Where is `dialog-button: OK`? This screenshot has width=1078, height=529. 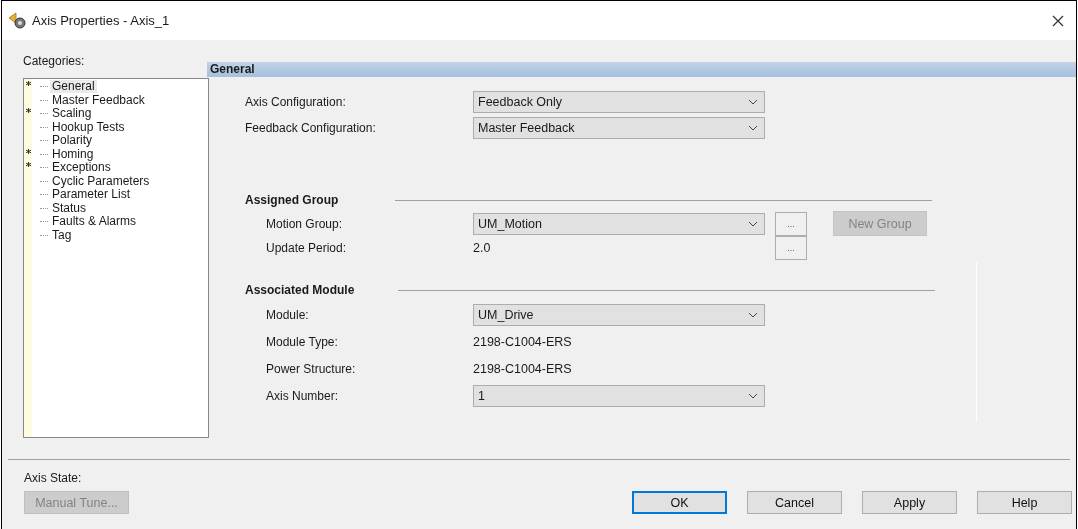
dialog-button: OK is located at coordinates (679, 502).